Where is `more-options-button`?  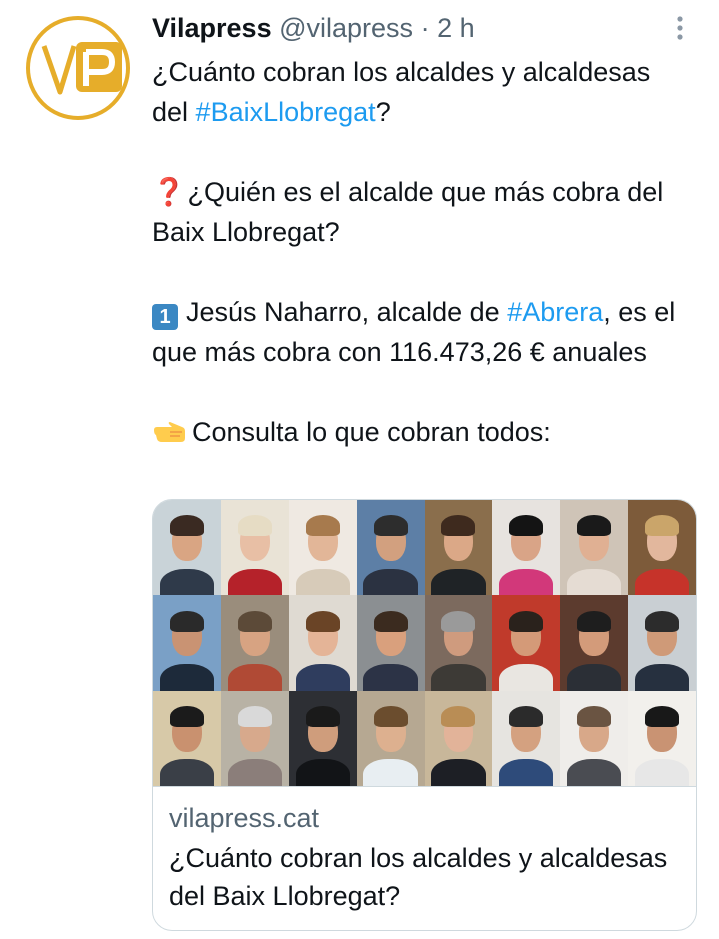
more-options-button is located at coordinates (680, 28).